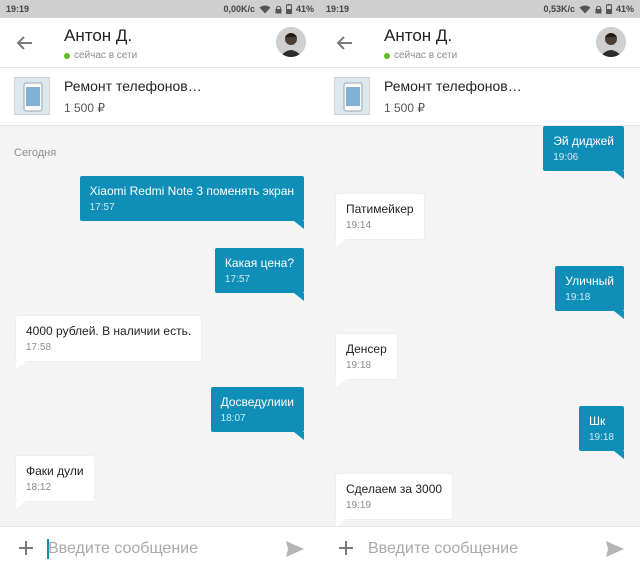 This screenshot has width=640, height=570. I want to click on message-incoming: Денсер 19:18, so click(366, 360).